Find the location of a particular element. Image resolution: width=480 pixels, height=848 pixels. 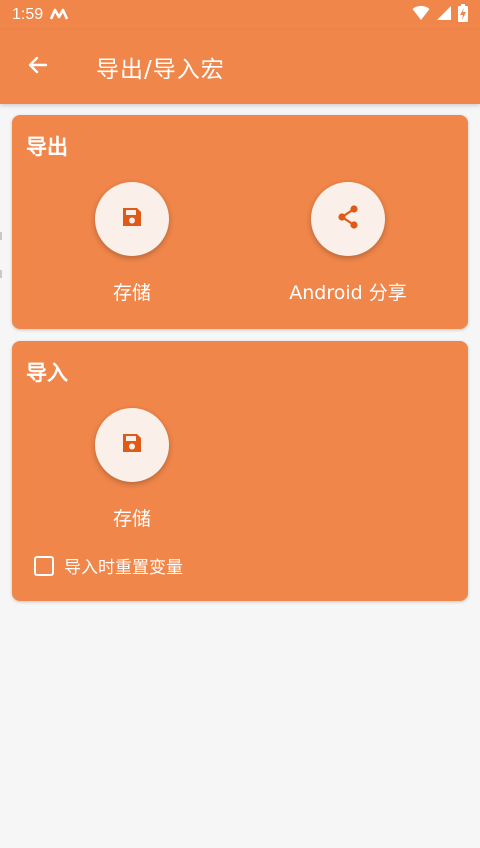

page-title: 导出/导入宏 is located at coordinates (160, 70).